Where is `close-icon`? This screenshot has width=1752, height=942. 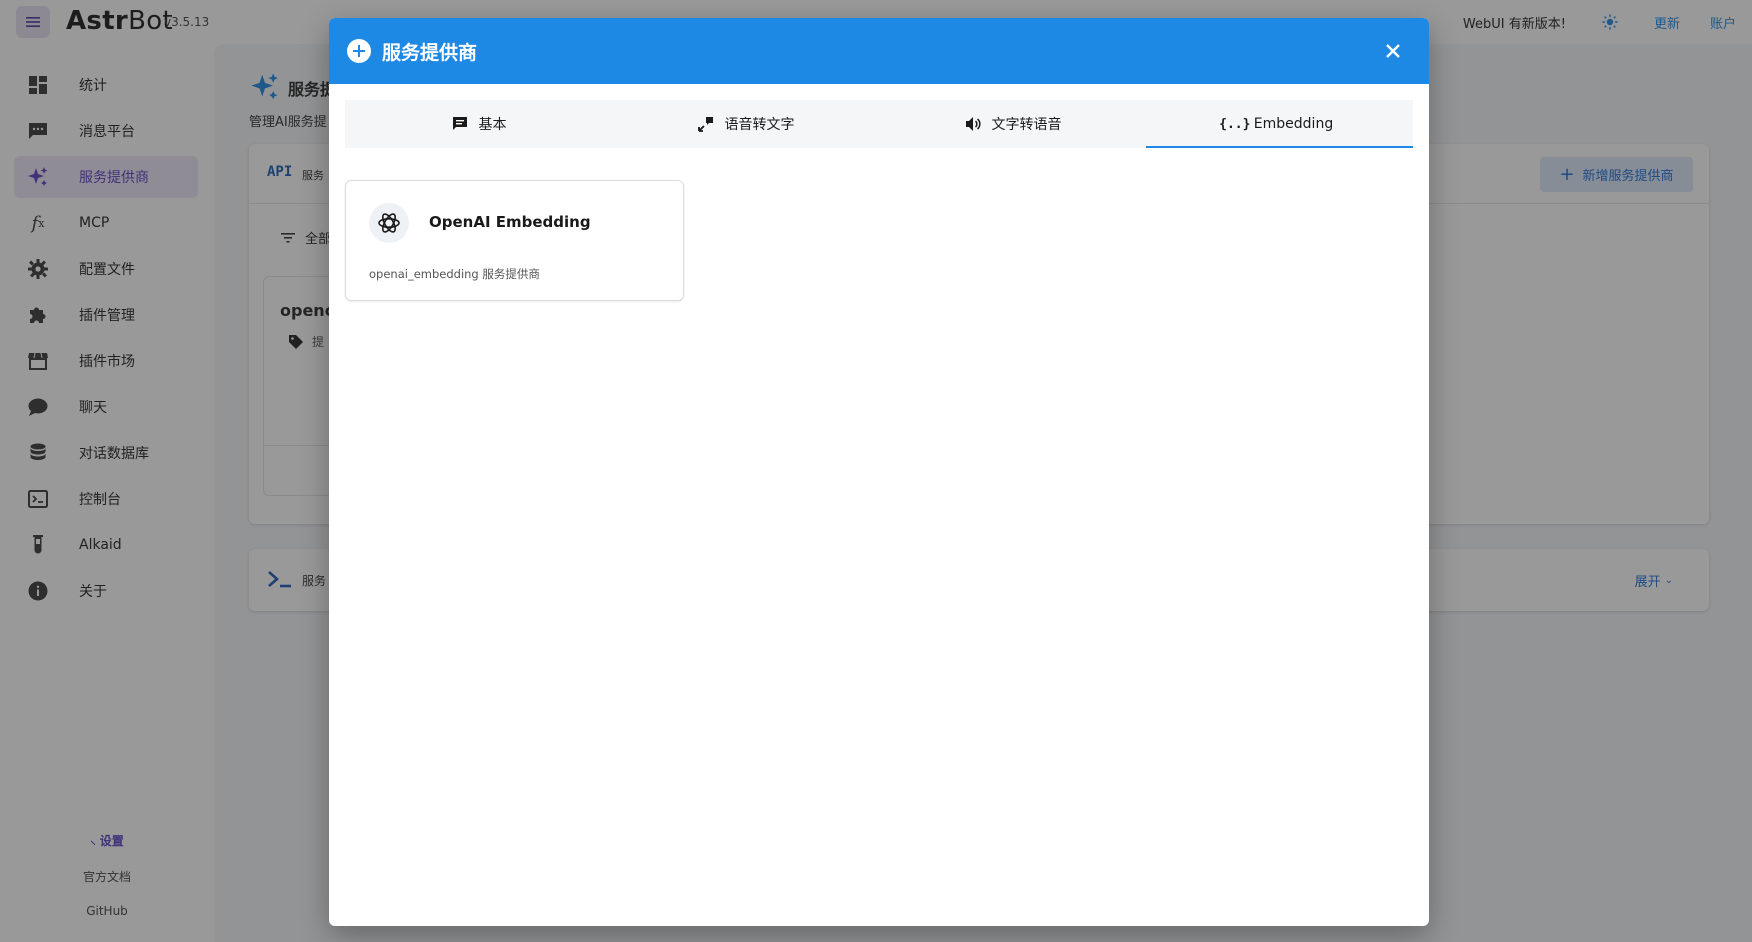 close-icon is located at coordinates (1393, 51).